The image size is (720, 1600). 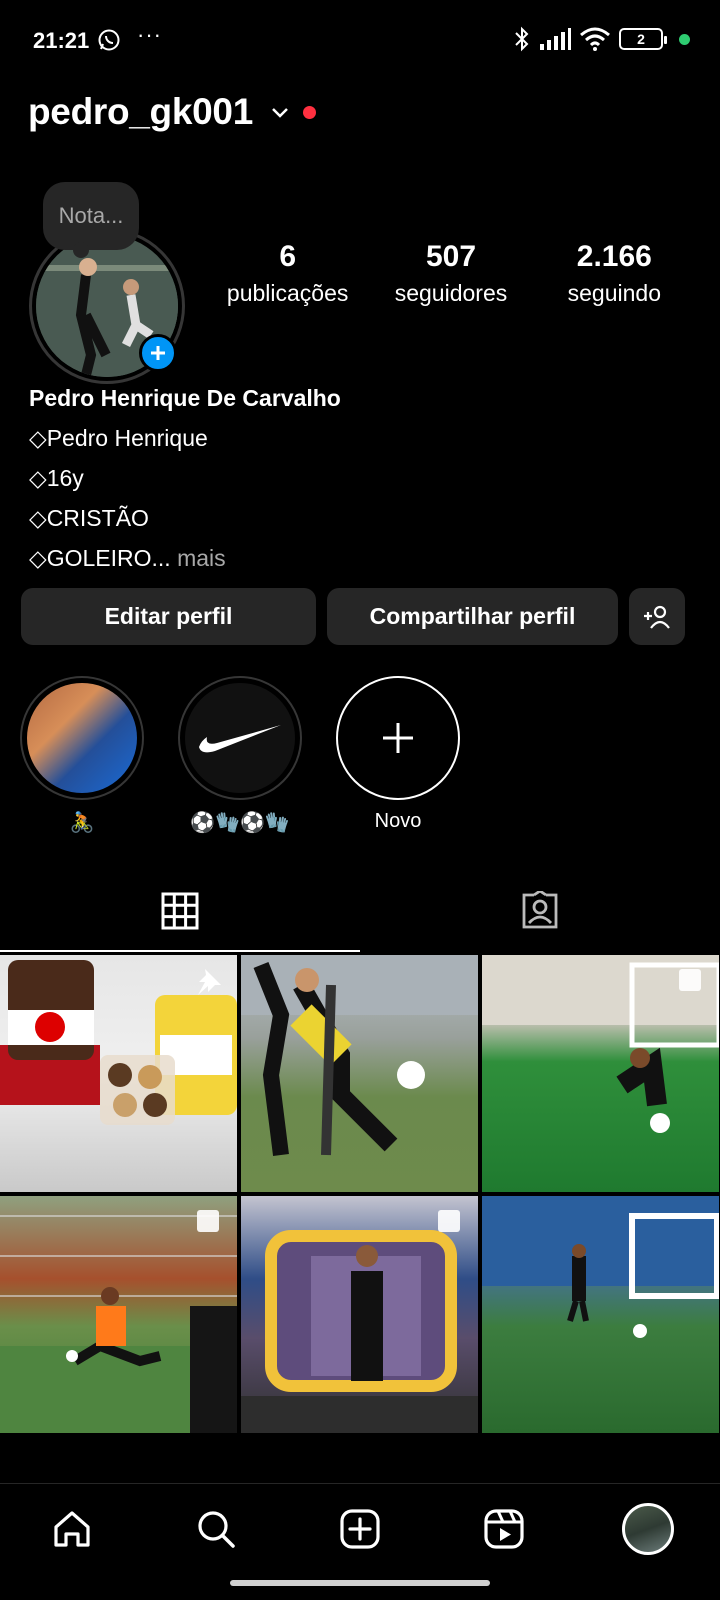 What do you see at coordinates (614, 273) in the screenshot?
I see `stat-following: 2.166 seguindo` at bounding box center [614, 273].